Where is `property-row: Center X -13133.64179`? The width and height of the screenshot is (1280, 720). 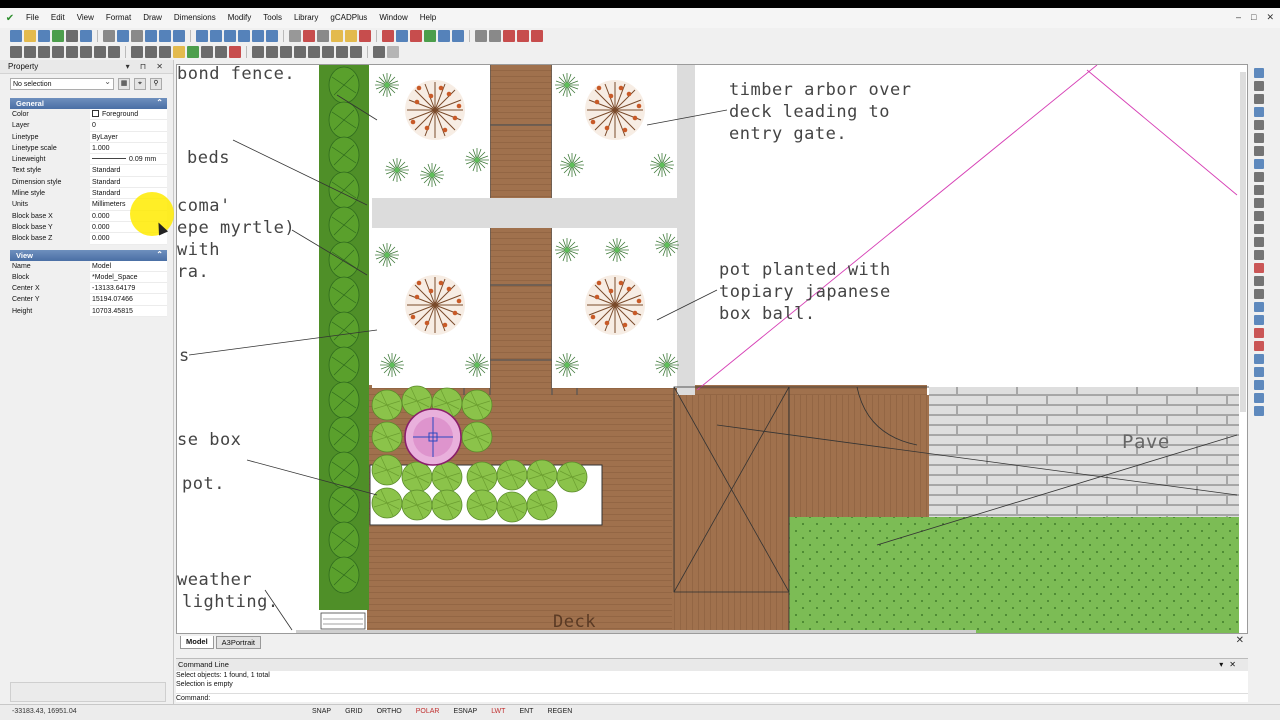
property-row: Center X -13133.64179 is located at coordinates (88, 289).